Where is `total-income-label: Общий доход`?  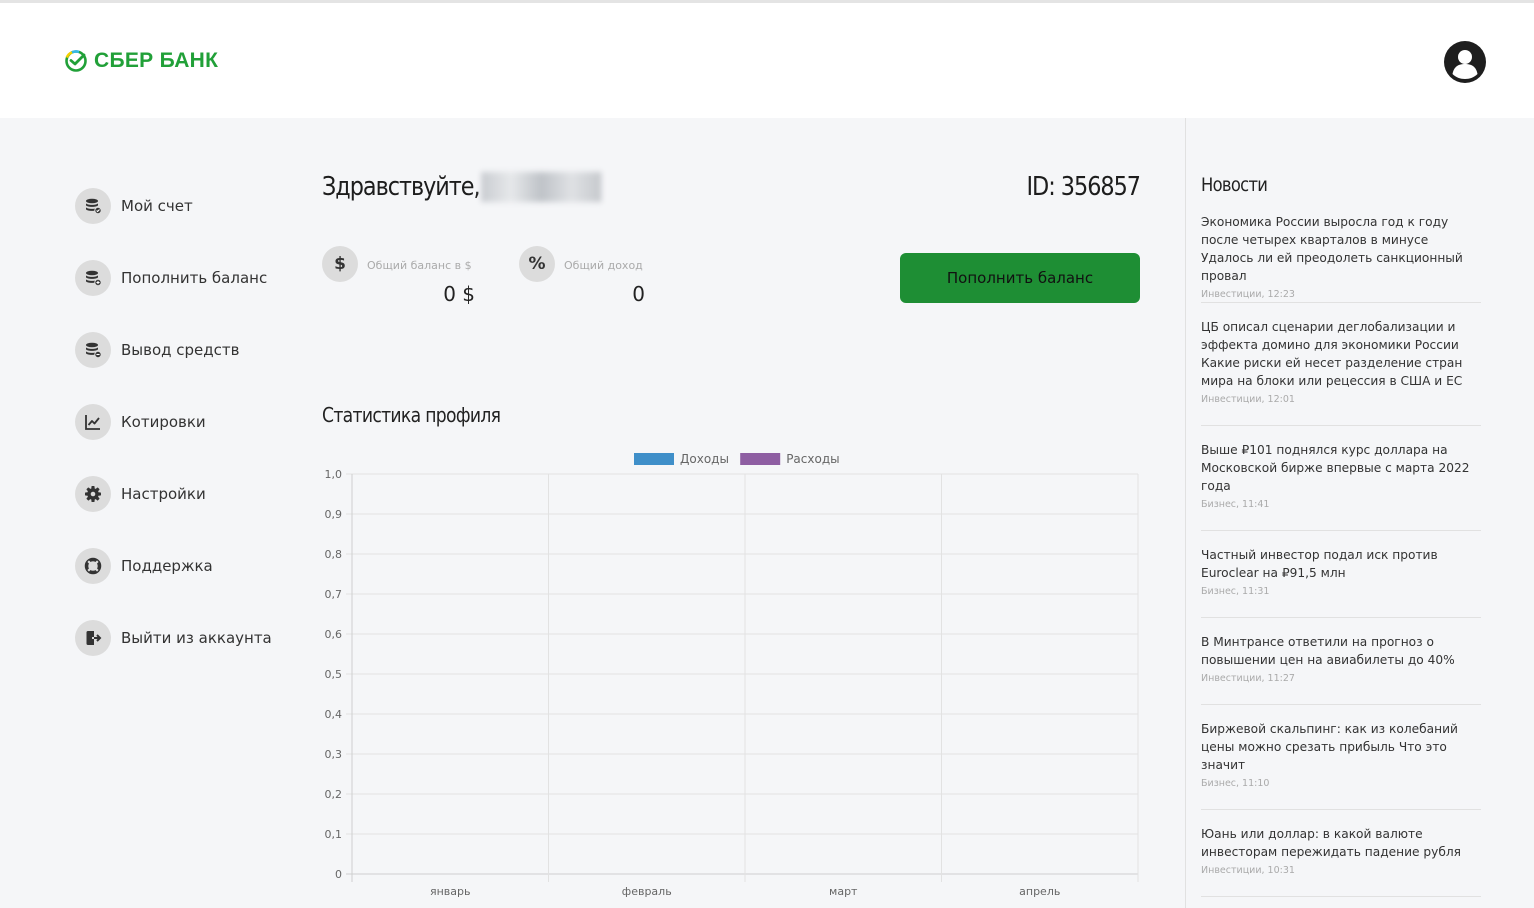
total-income-label: Общий доход is located at coordinates (603, 265).